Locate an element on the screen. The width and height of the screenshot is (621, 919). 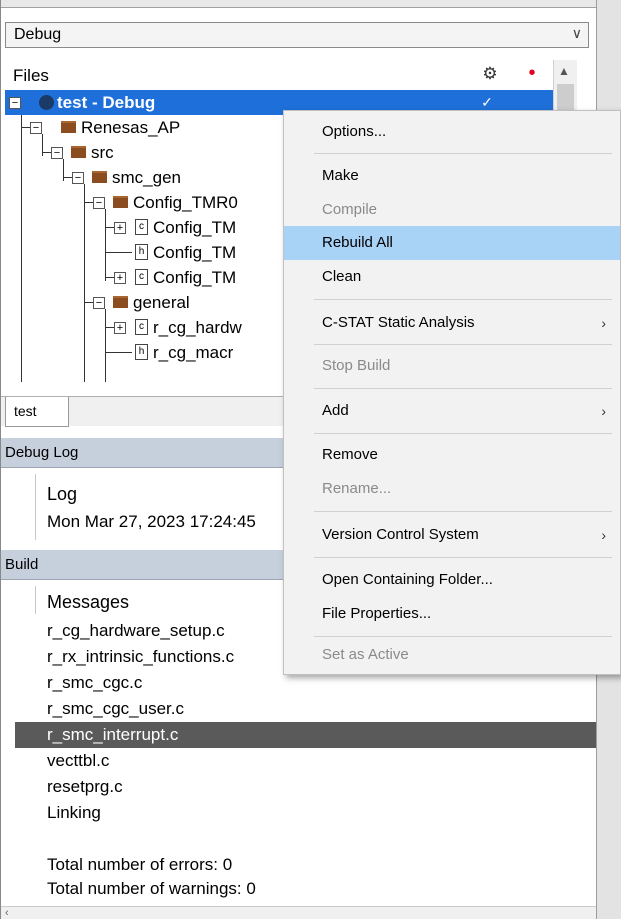
menu-item-clean: Clean is located at coordinates (452, 277).